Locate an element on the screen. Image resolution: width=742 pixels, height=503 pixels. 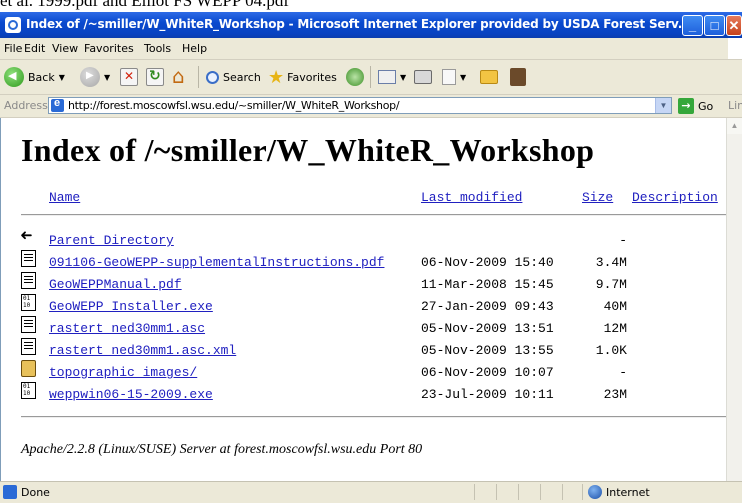
close-button: ✕ is located at coordinates (734, 25).